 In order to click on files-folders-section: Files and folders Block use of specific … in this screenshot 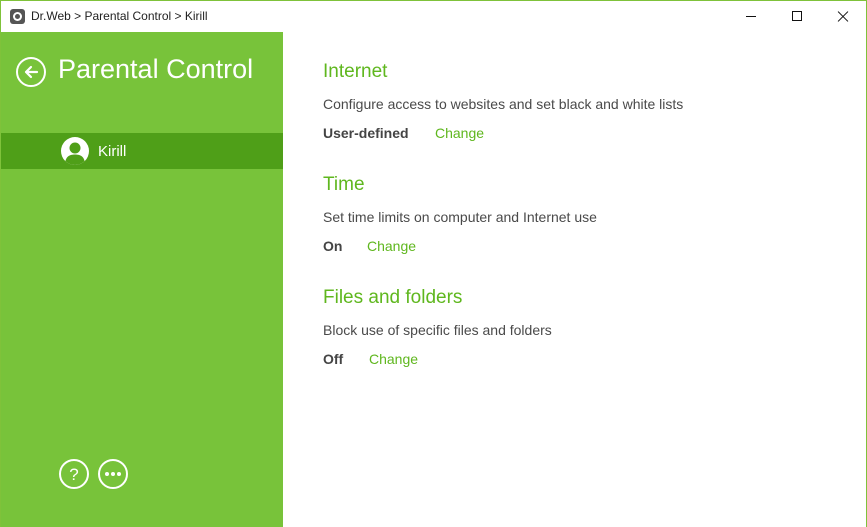, I will do `click(583, 328)`.